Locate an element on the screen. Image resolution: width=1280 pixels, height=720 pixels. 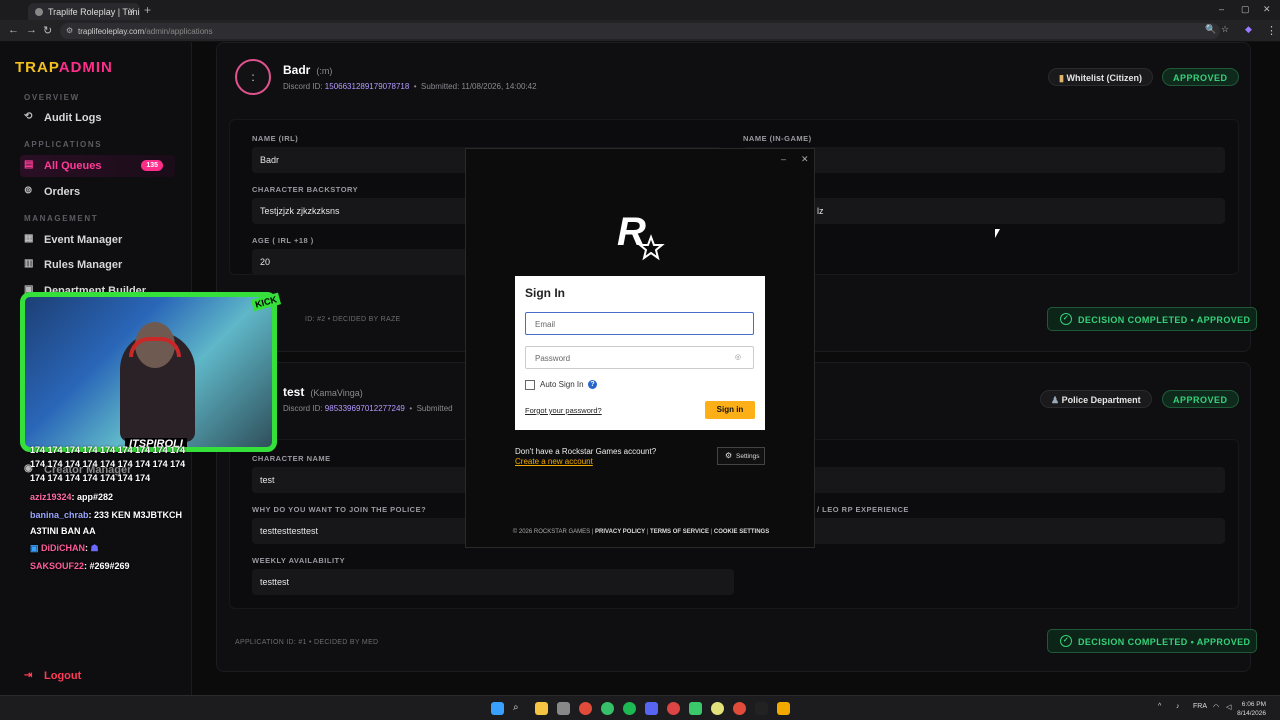
discord-id: 1506631289179078718 is located at coordinates (367, 86).